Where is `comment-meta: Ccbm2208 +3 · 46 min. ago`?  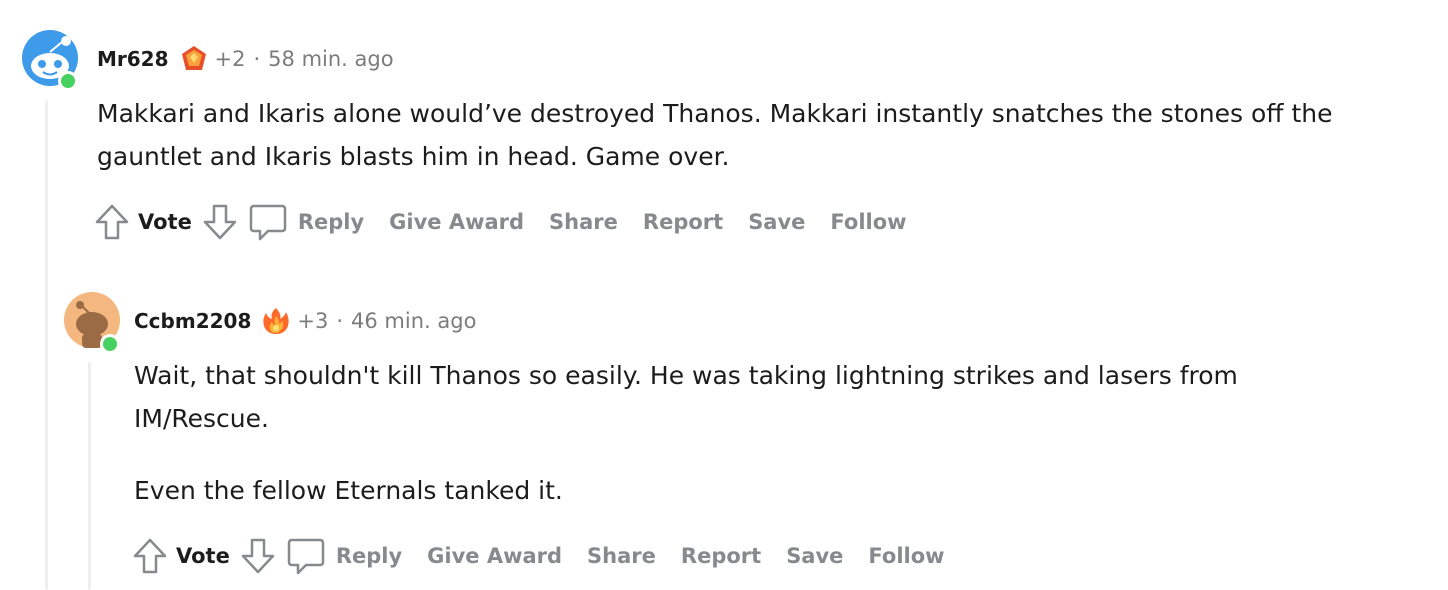
comment-meta: Ccbm2208 +3 · 46 min. ago is located at coordinates (305, 321).